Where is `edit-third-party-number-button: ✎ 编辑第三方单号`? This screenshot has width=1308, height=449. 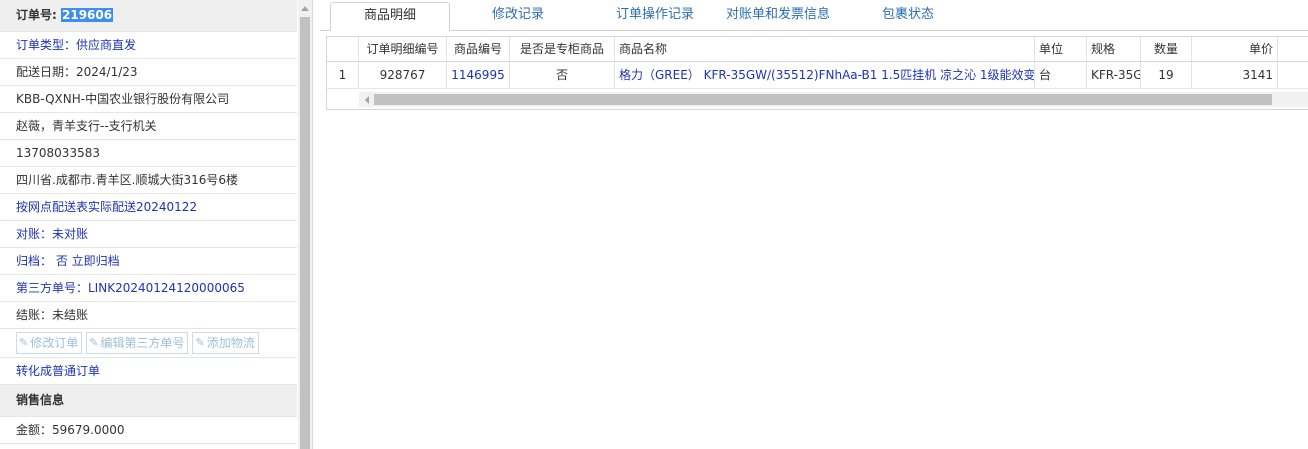 edit-third-party-number-button: ✎ 编辑第三方单号 is located at coordinates (137, 343).